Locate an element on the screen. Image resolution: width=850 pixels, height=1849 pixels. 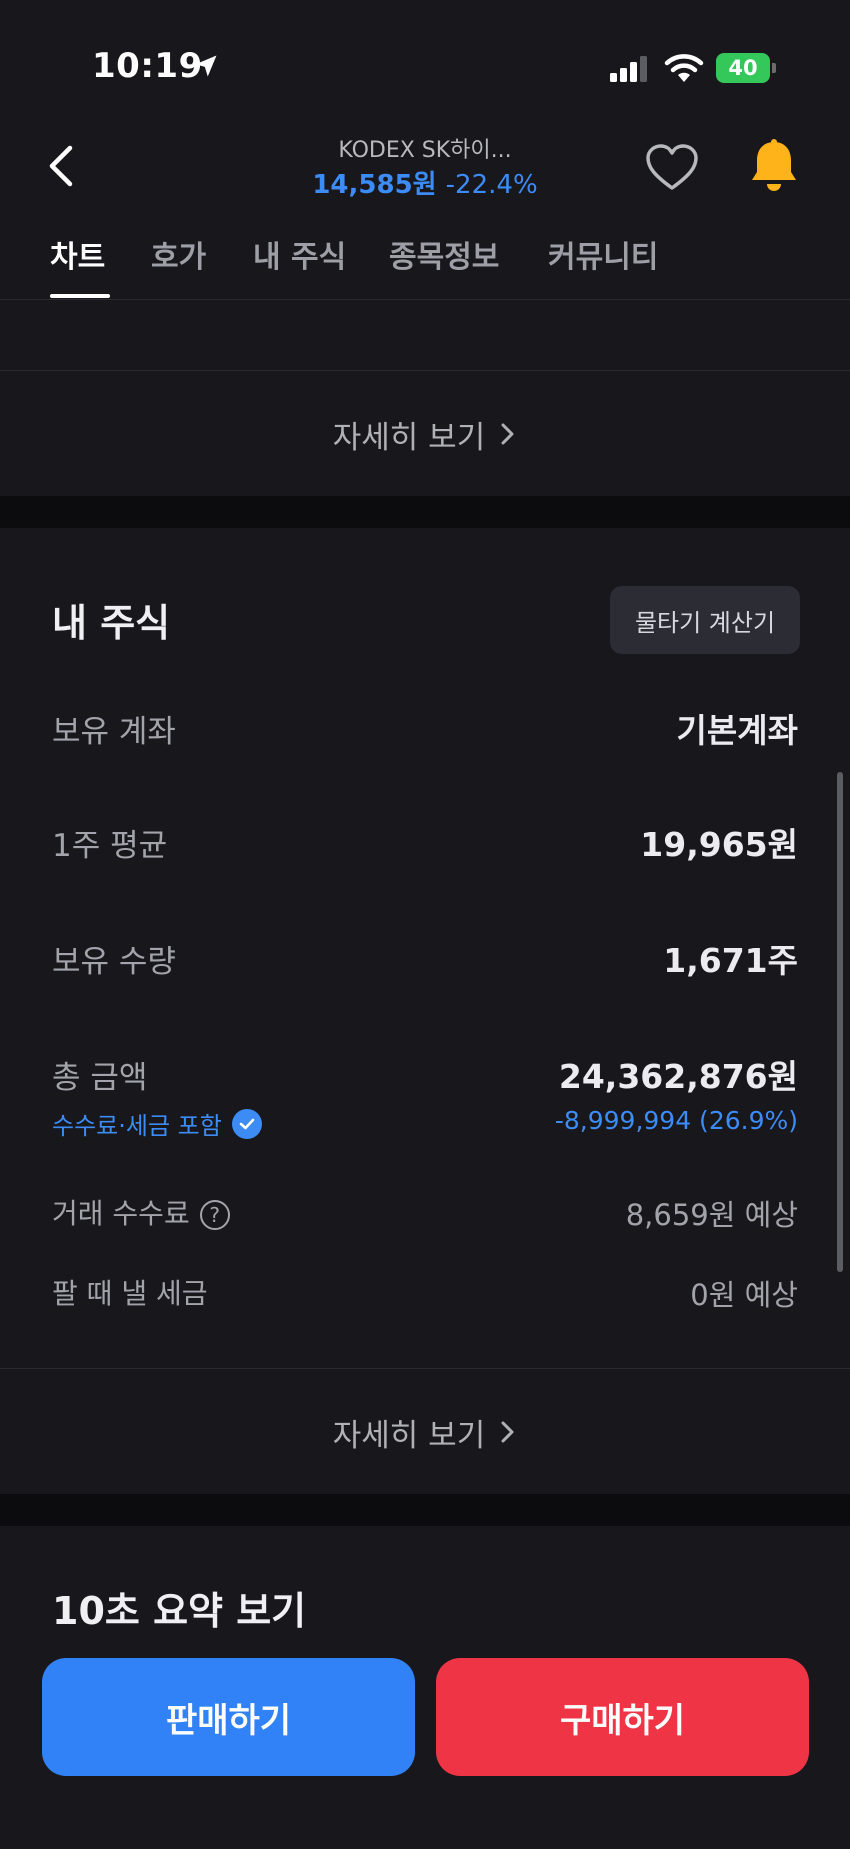
summary-title: 10초 요약 보기 is located at coordinates (179, 1607).